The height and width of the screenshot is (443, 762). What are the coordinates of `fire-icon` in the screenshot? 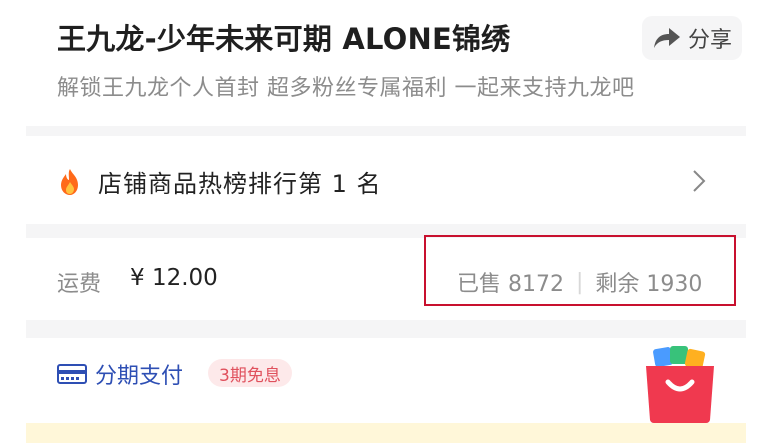 It's located at (69, 182).